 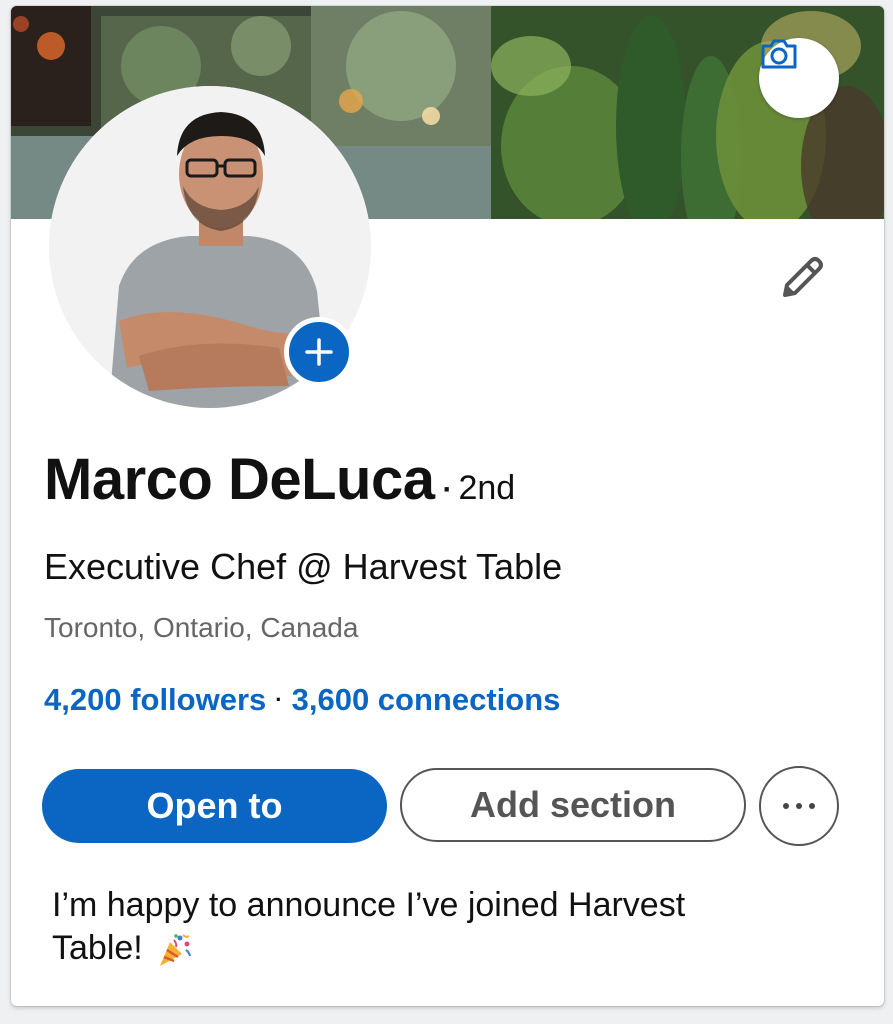 I want to click on edit-cover-button, so click(x=799, y=78).